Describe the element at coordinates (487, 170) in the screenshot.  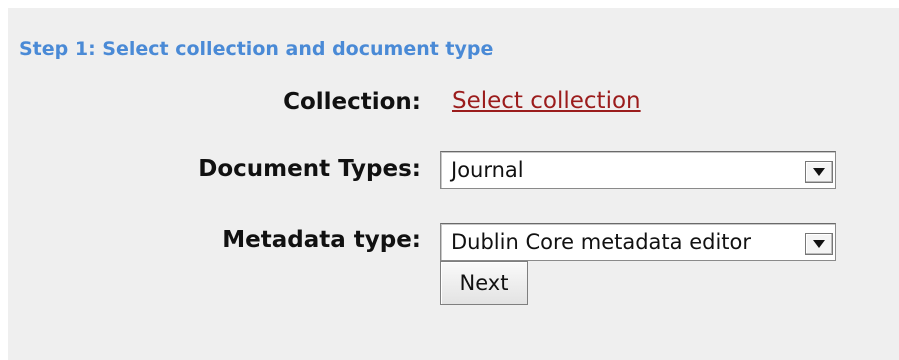
I see `document-types-selected-value: Journal` at that location.